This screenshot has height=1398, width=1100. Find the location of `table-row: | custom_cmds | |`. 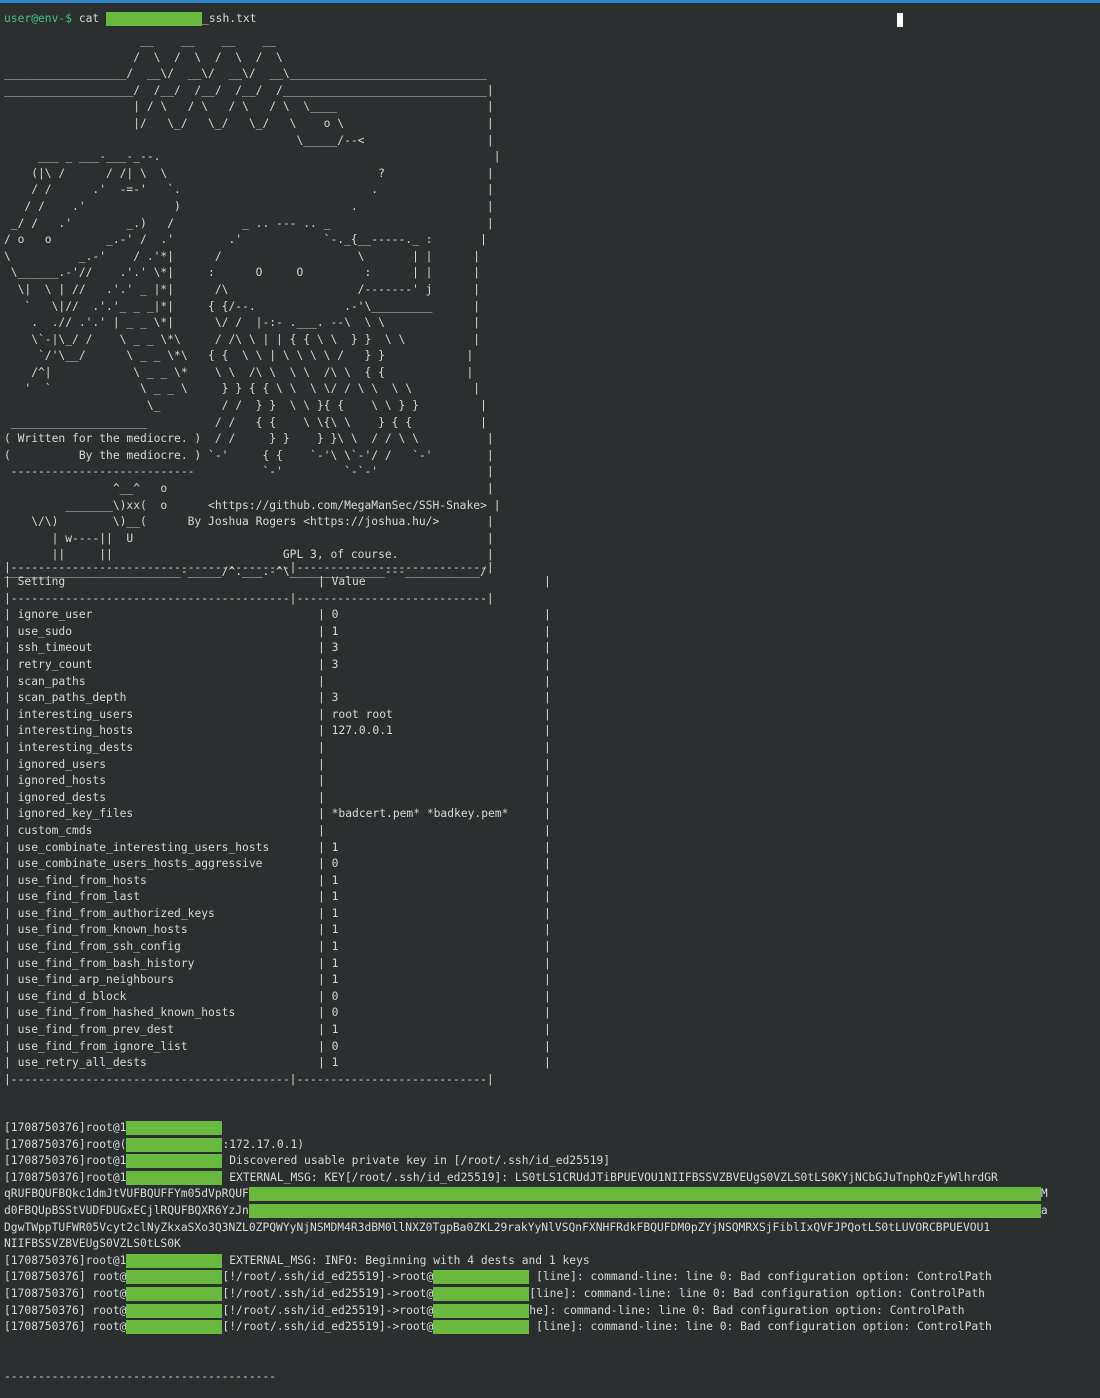

table-row: | custom_cmds | | is located at coordinates (277, 831).